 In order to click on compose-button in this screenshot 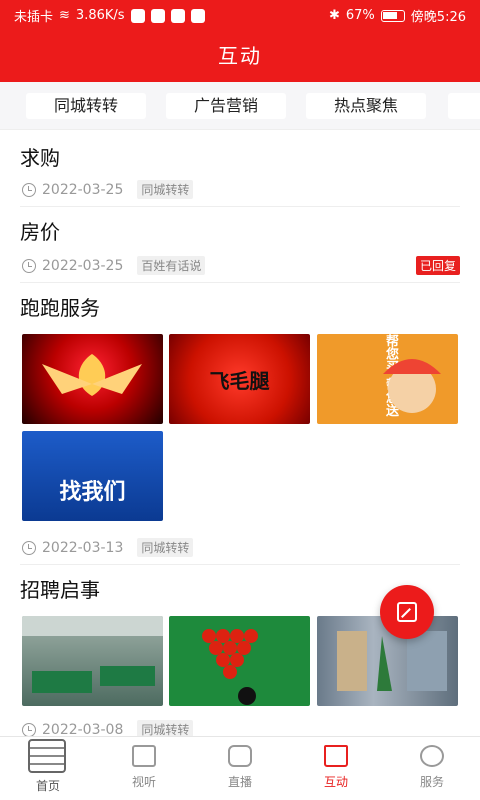, I will do `click(407, 612)`.